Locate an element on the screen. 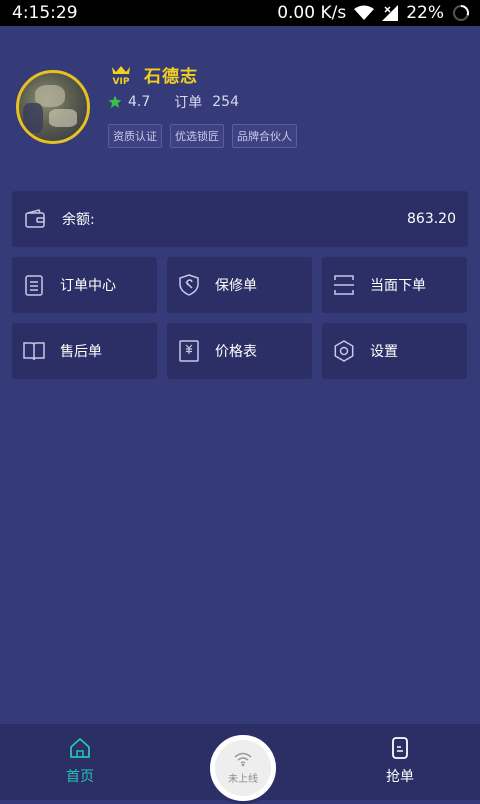 This screenshot has width=480, height=804. vip-crown-icon: VIP is located at coordinates (121, 75).